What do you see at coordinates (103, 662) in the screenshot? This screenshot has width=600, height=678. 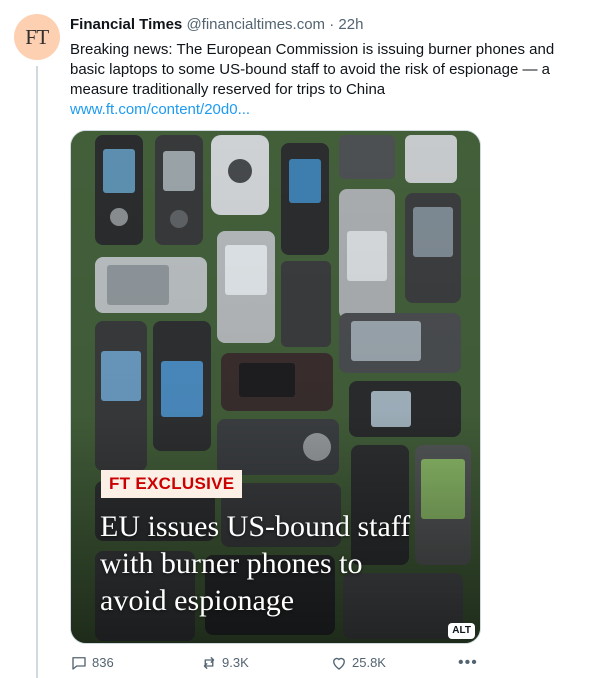 I see `reply-count: 836` at bounding box center [103, 662].